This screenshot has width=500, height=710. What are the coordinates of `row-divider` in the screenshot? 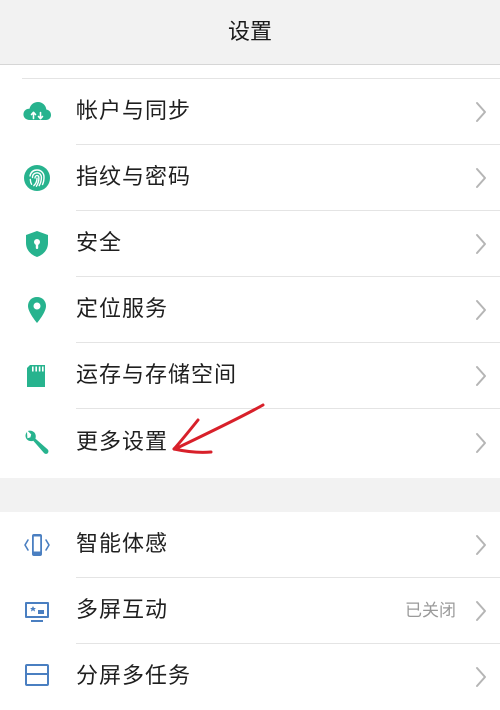 It's located at (288, 408).